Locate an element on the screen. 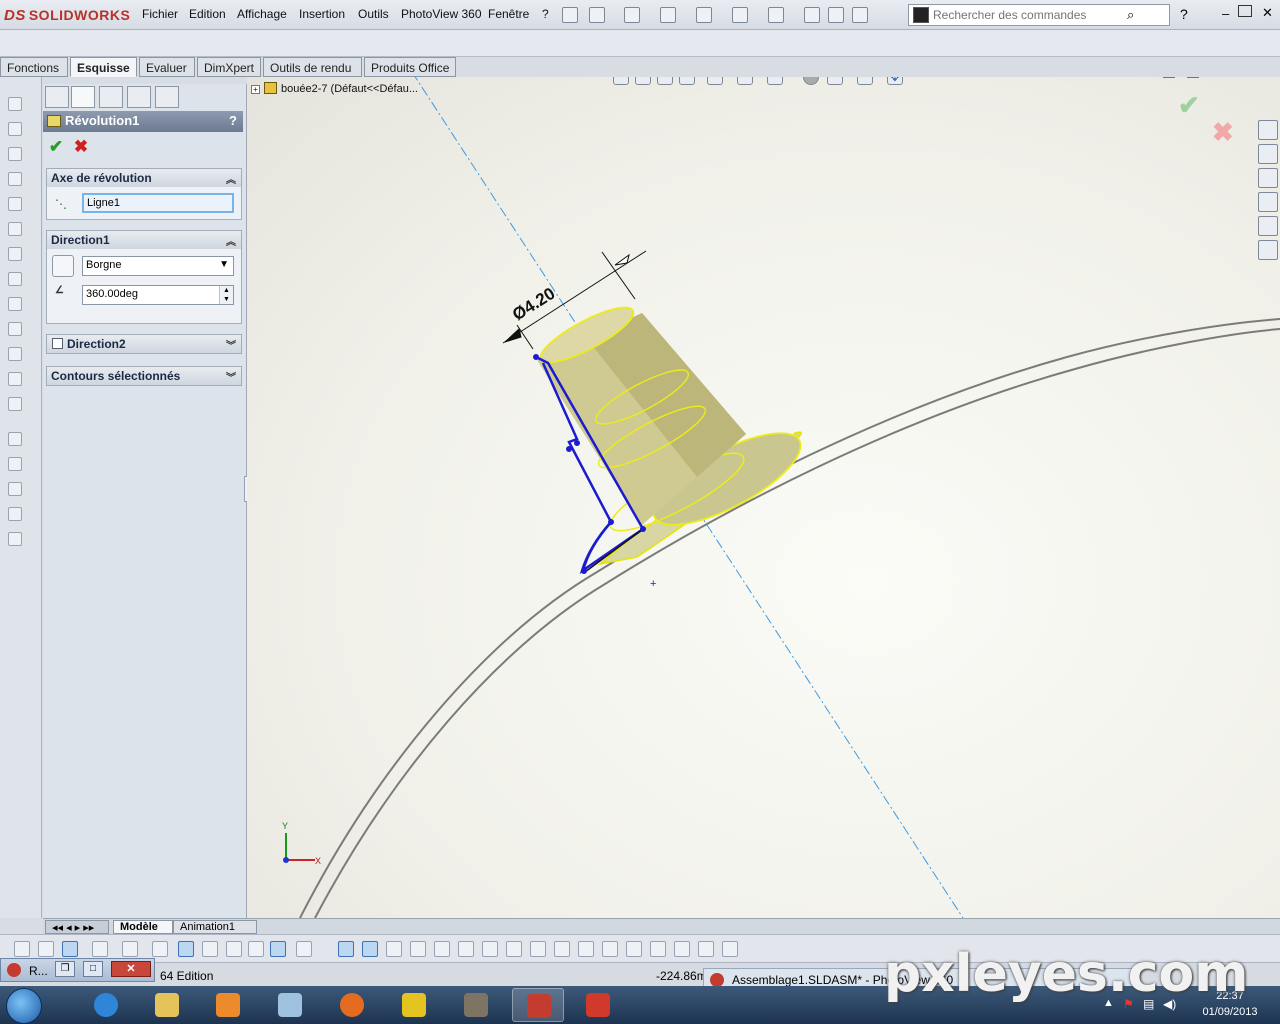  pattern-icon is located at coordinates (15, 304).